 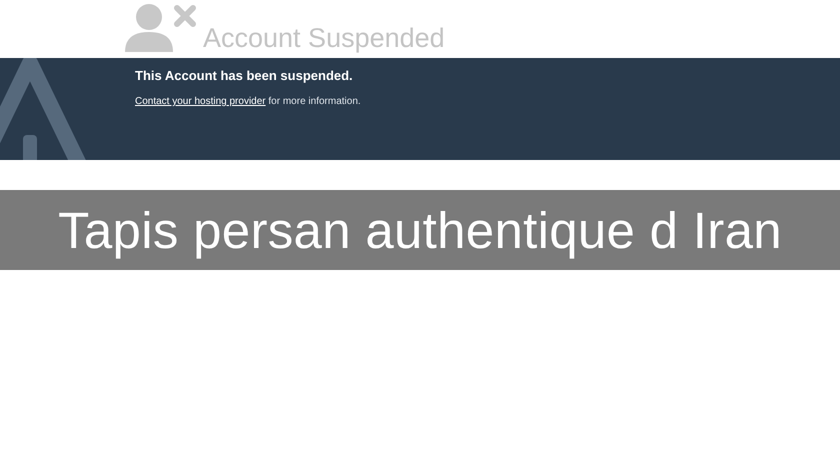 I want to click on notice-text: Contact your hosting provider for more information., so click(x=248, y=101).